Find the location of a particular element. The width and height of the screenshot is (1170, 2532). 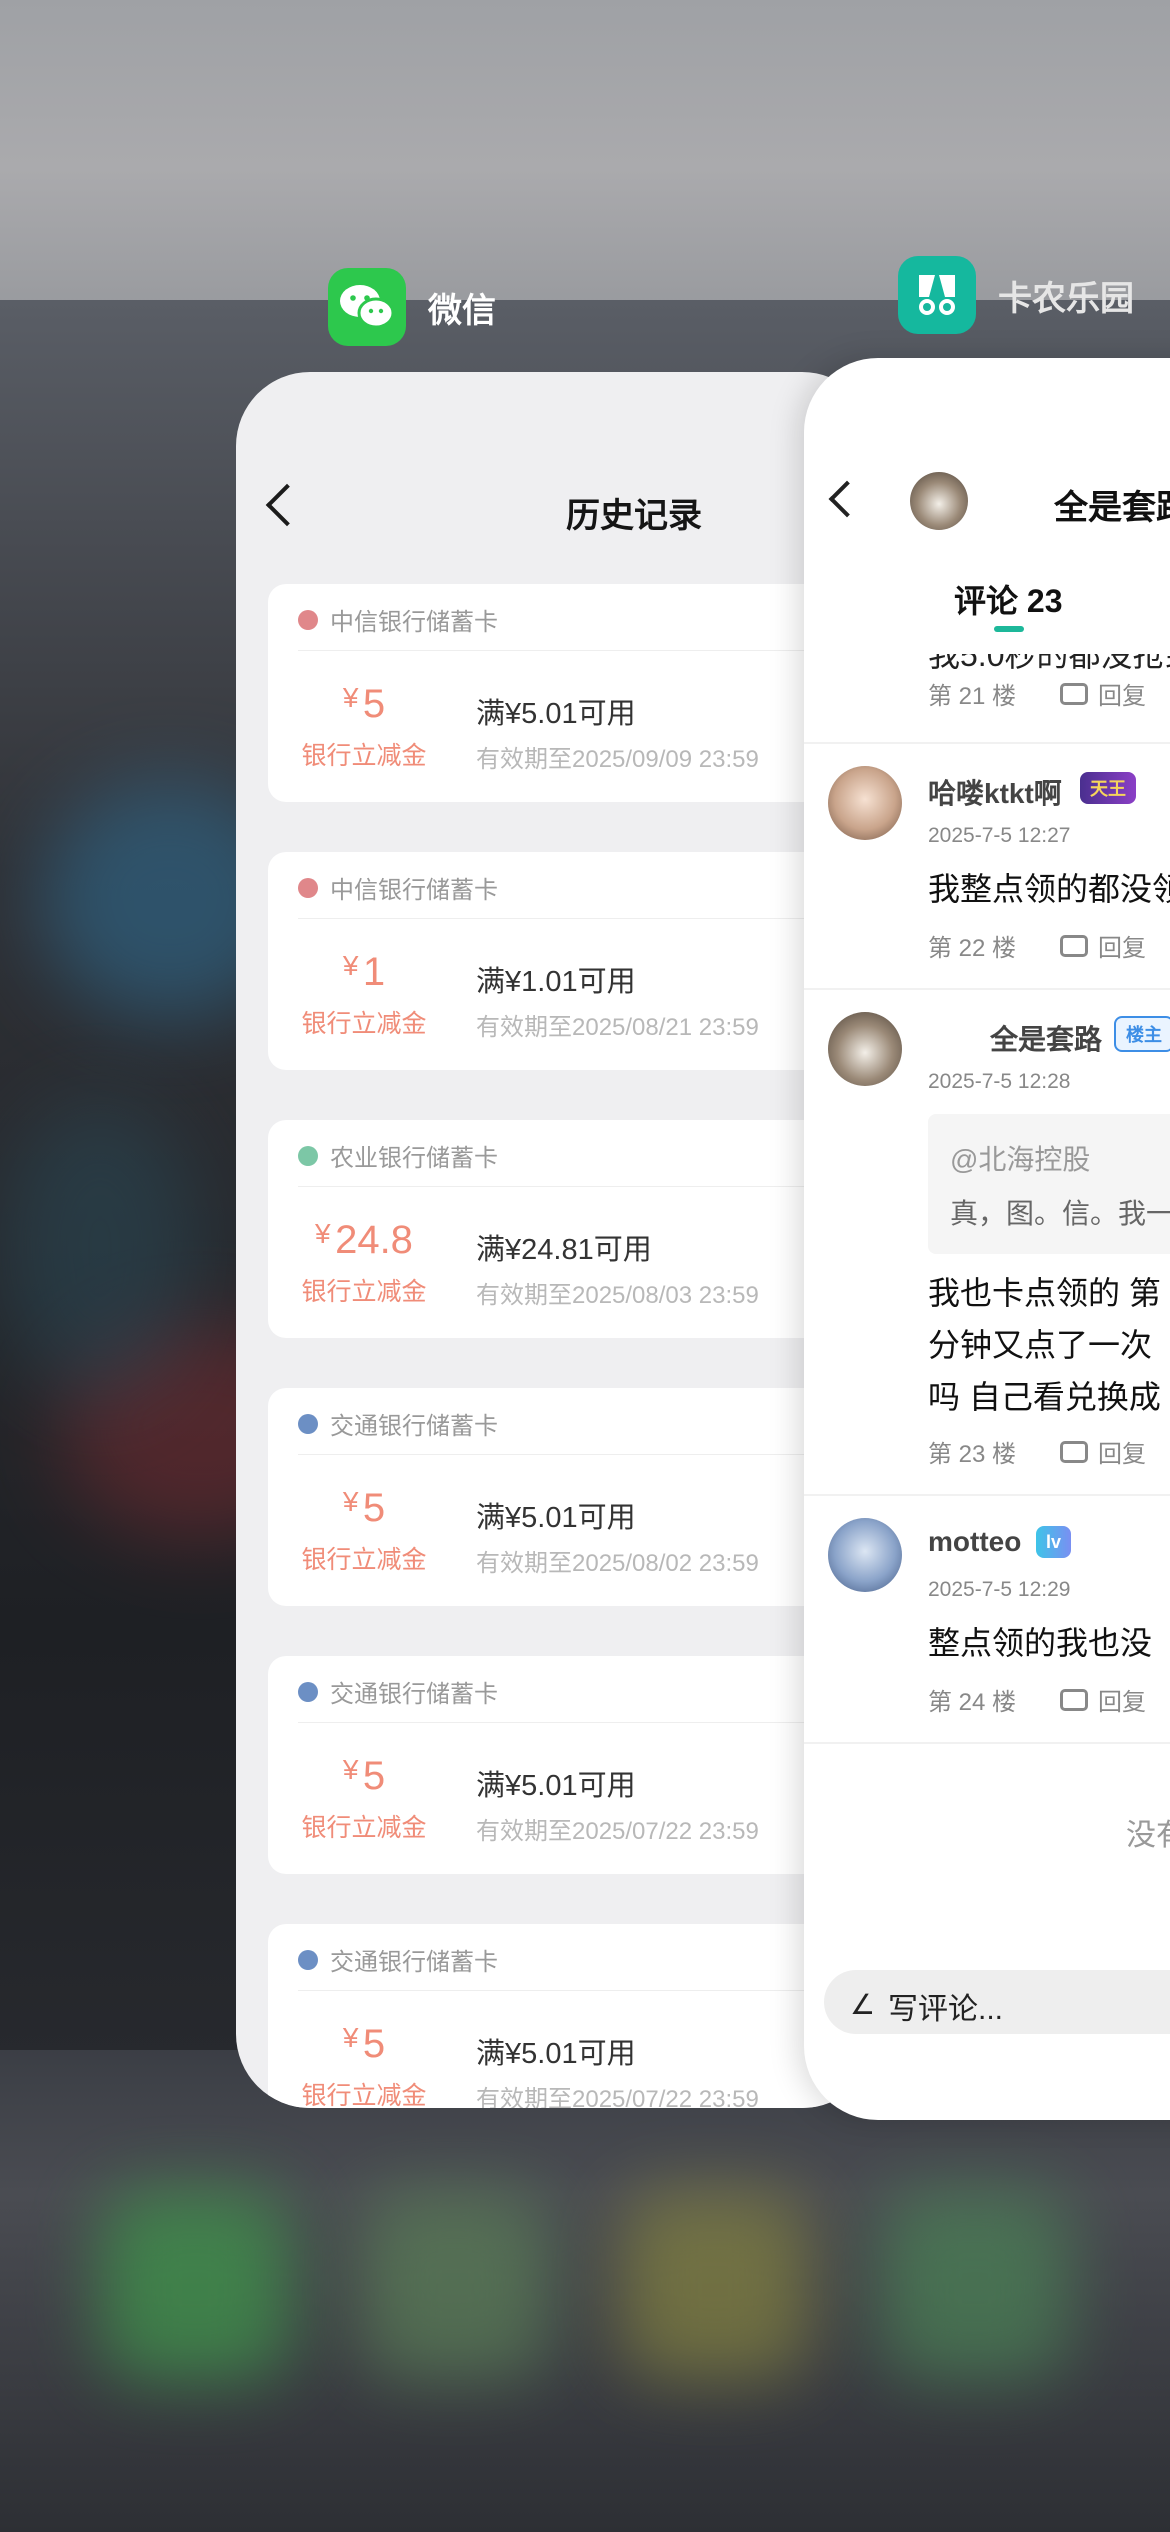

comment-footer: 第 22 楼 回复 is located at coordinates (1037, 945).